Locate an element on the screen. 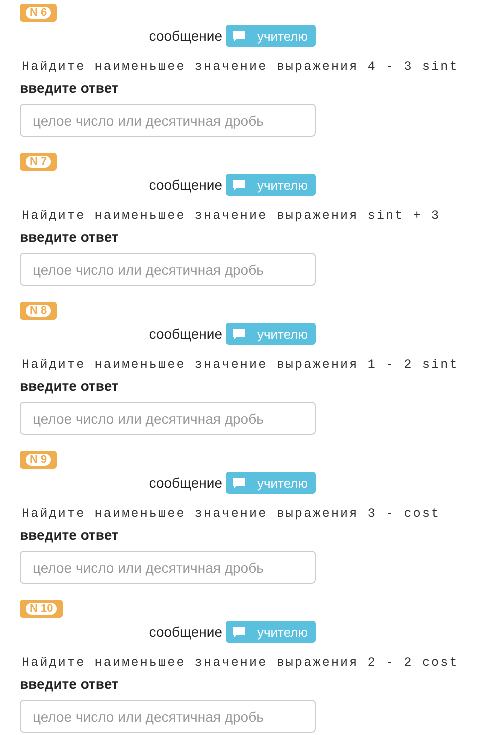 Image resolution: width=480 pixels, height=735 pixels. question-text: Найдите наименьшее значение выражения 2 - 2 cost is located at coordinates (241, 663).